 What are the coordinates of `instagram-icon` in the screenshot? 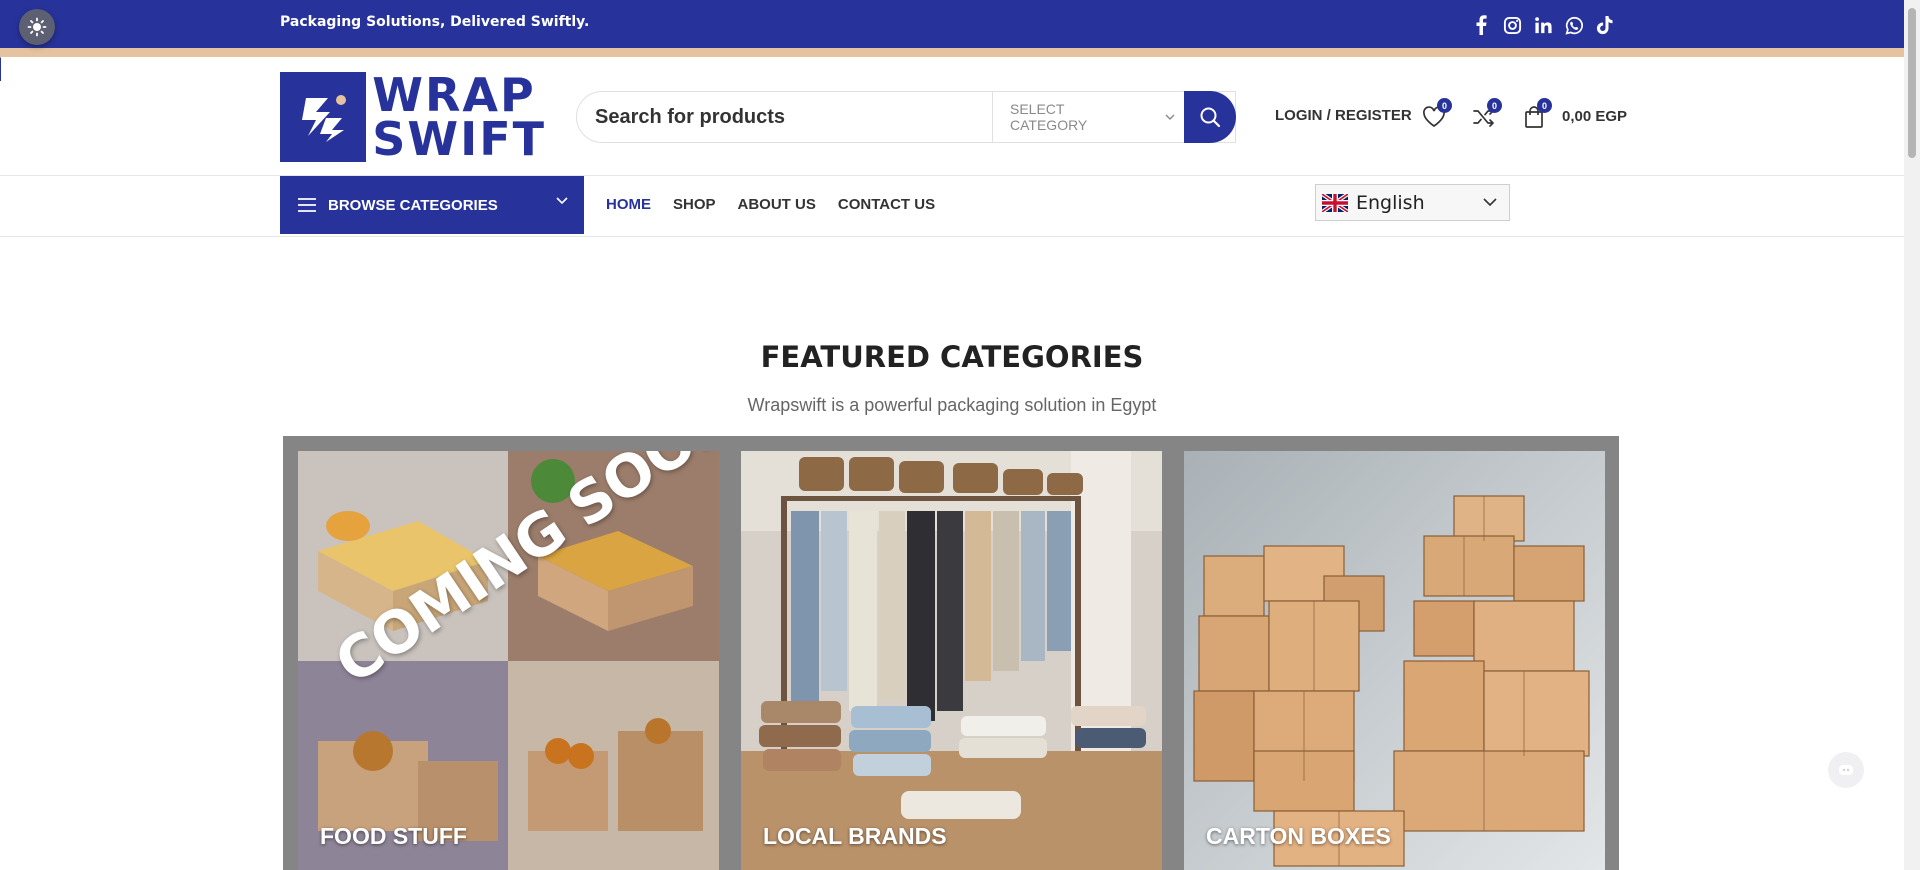 It's located at (1512, 25).